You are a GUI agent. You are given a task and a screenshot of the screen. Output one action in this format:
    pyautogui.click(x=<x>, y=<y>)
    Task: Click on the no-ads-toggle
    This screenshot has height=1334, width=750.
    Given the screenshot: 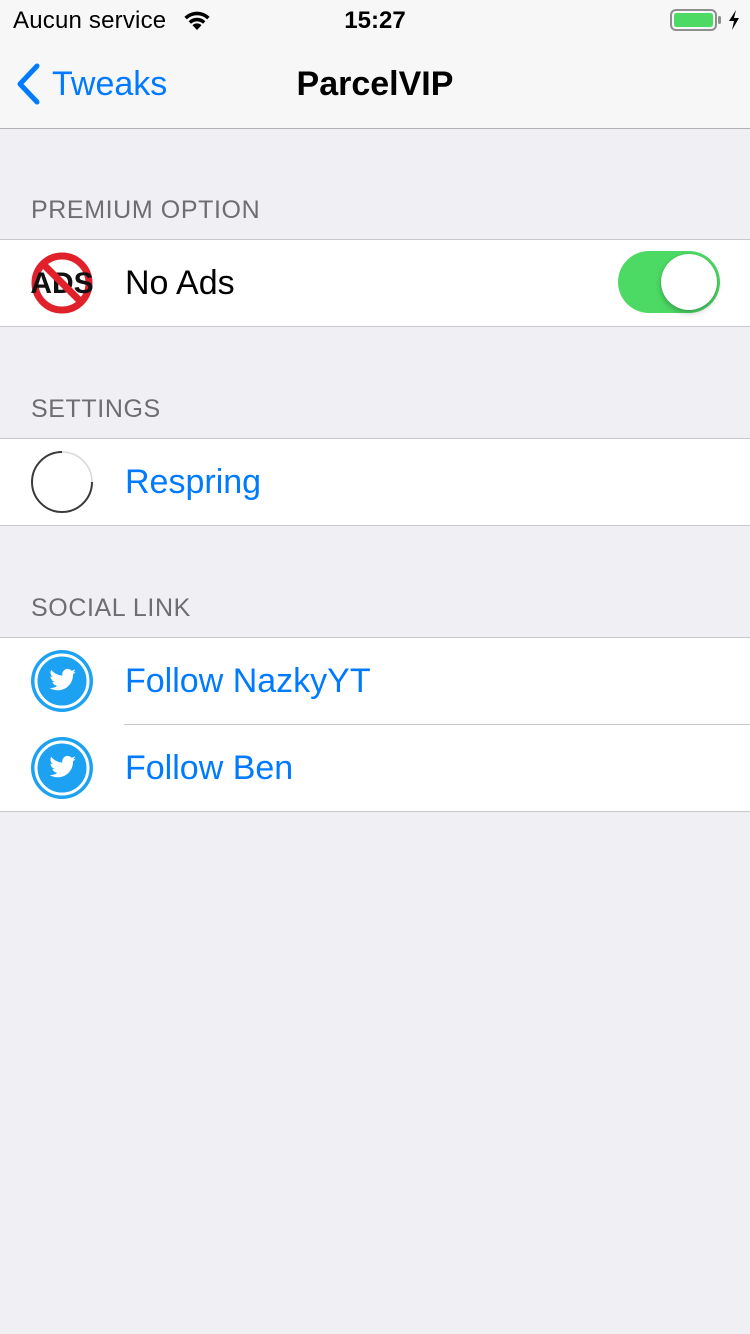 What is the action you would take?
    pyautogui.click(x=669, y=282)
    